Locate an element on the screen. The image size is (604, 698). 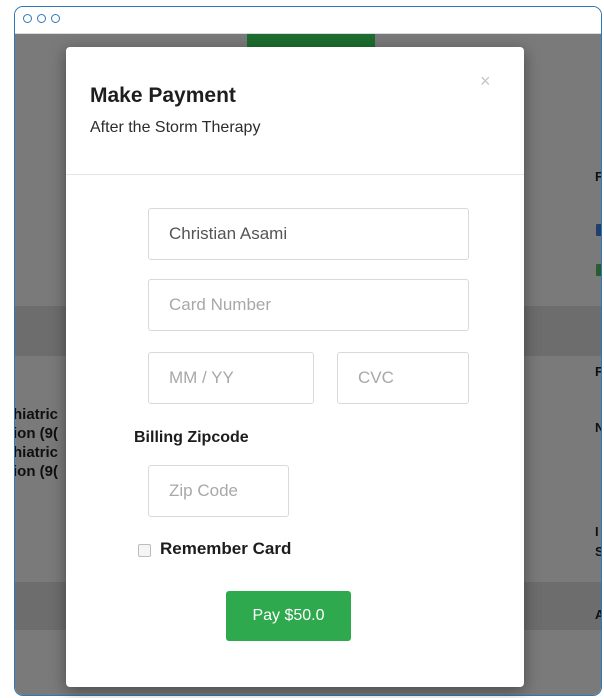
modal-title: Make Payment is located at coordinates (163, 95).